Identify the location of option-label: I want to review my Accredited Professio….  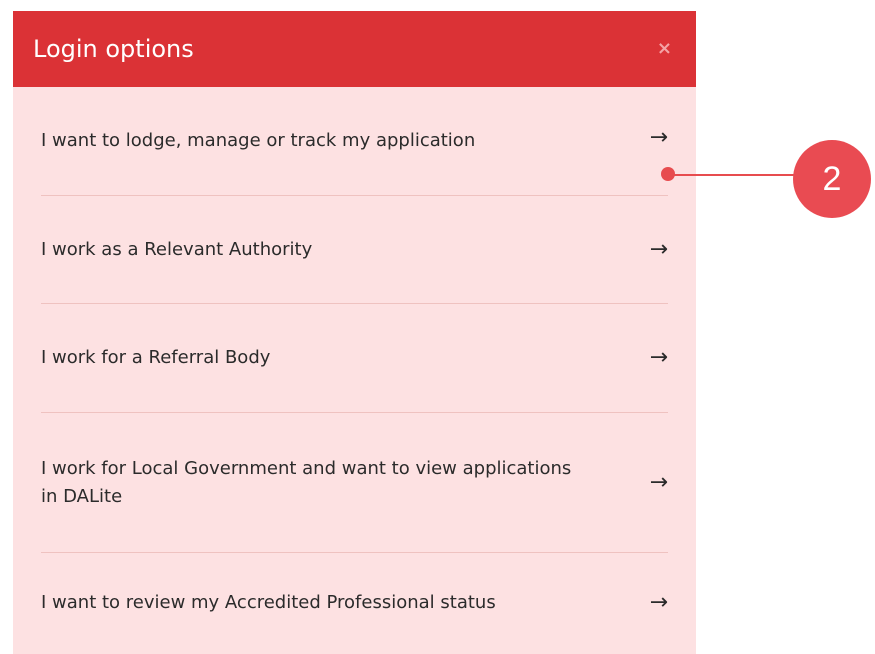
(268, 602).